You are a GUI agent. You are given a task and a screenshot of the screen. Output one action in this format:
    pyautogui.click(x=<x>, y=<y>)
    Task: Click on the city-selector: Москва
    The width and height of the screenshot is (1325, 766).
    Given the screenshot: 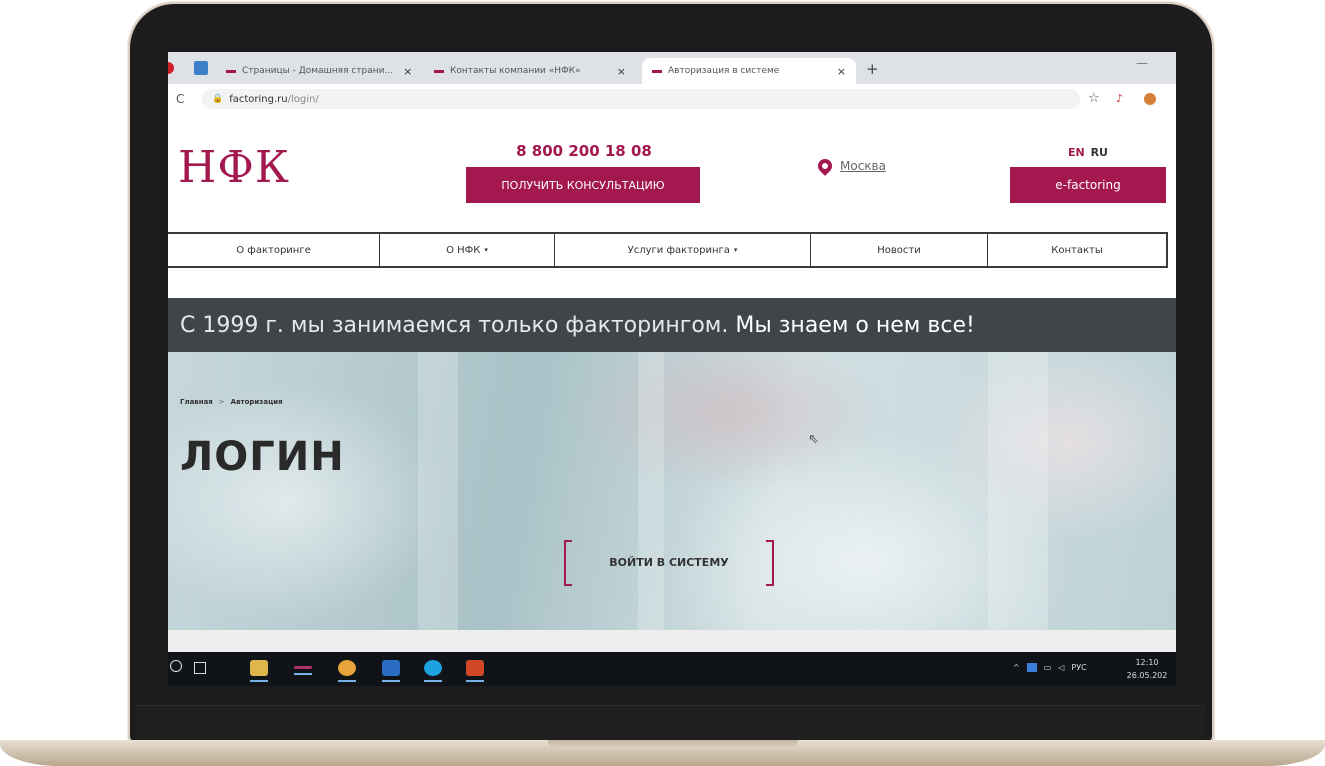 What is the action you would take?
    pyautogui.click(x=850, y=166)
    